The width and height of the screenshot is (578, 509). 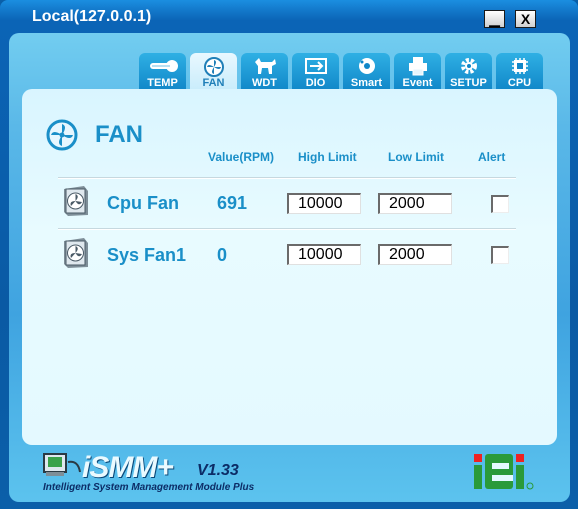 What do you see at coordinates (165, 467) in the screenshot?
I see `brand-plus: +` at bounding box center [165, 467].